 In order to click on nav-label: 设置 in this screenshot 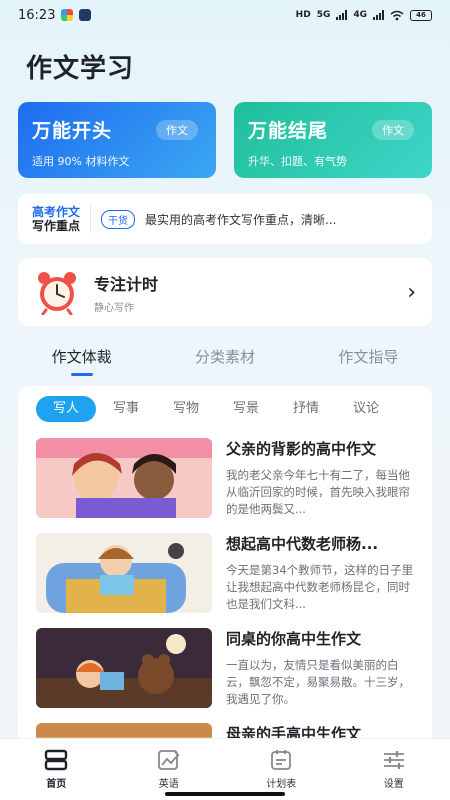, I will do `click(393, 784)`.